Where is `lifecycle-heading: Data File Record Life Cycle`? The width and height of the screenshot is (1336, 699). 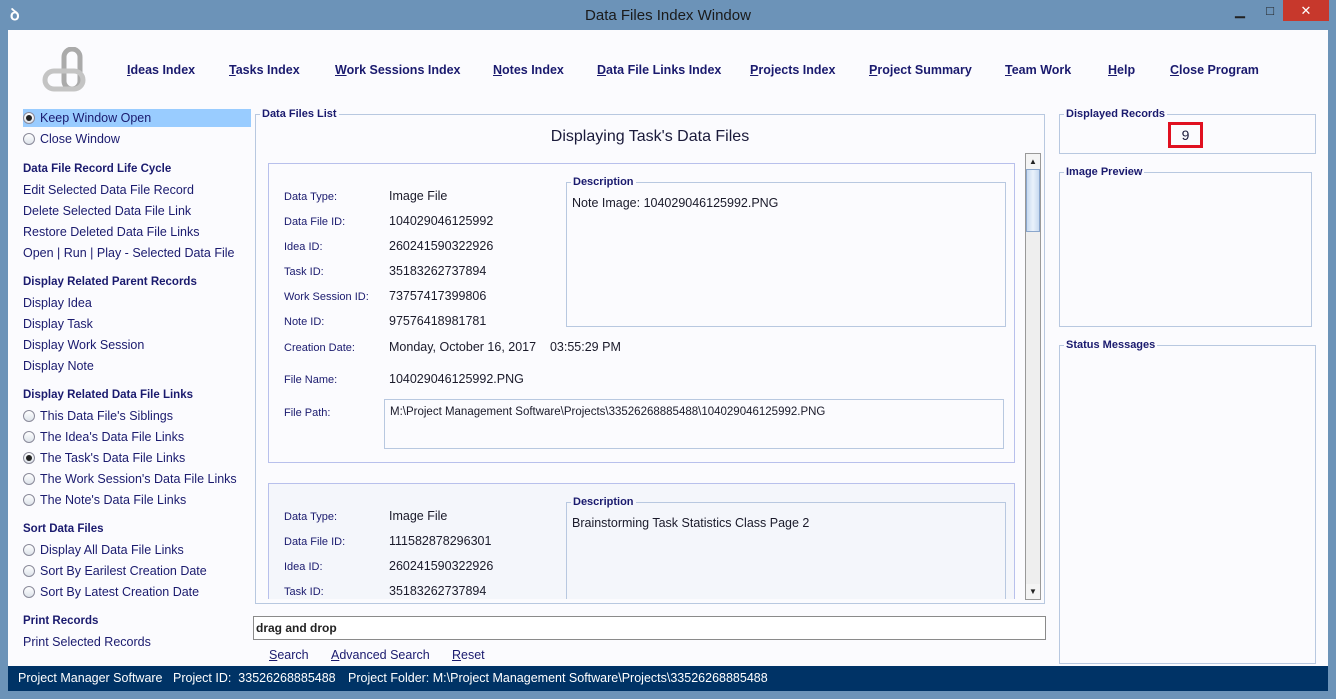 lifecycle-heading: Data File Record Life Cycle is located at coordinates (97, 169).